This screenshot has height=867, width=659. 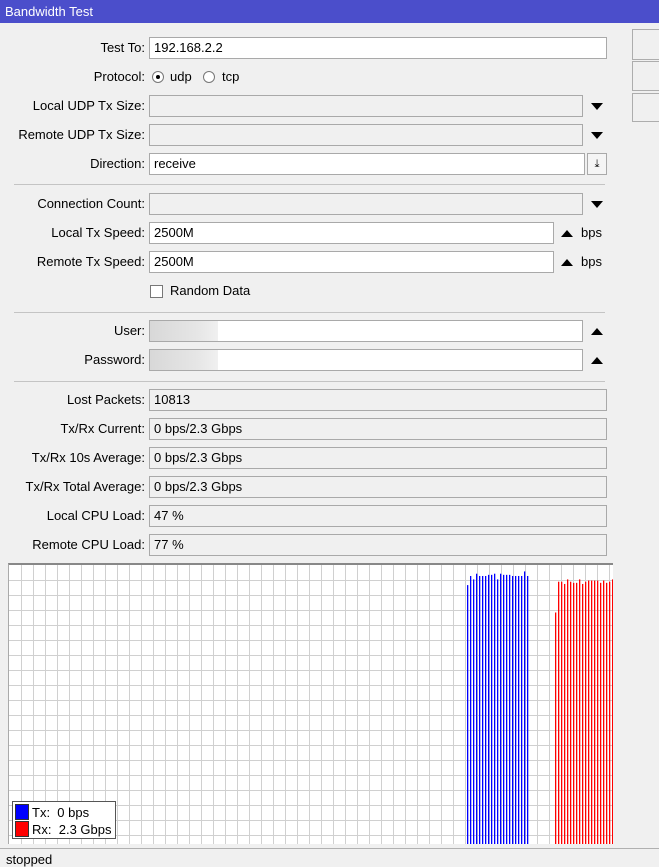 What do you see at coordinates (81, 134) in the screenshot?
I see `remote-udp-tx-size-label: Remote UDP Tx Size:` at bounding box center [81, 134].